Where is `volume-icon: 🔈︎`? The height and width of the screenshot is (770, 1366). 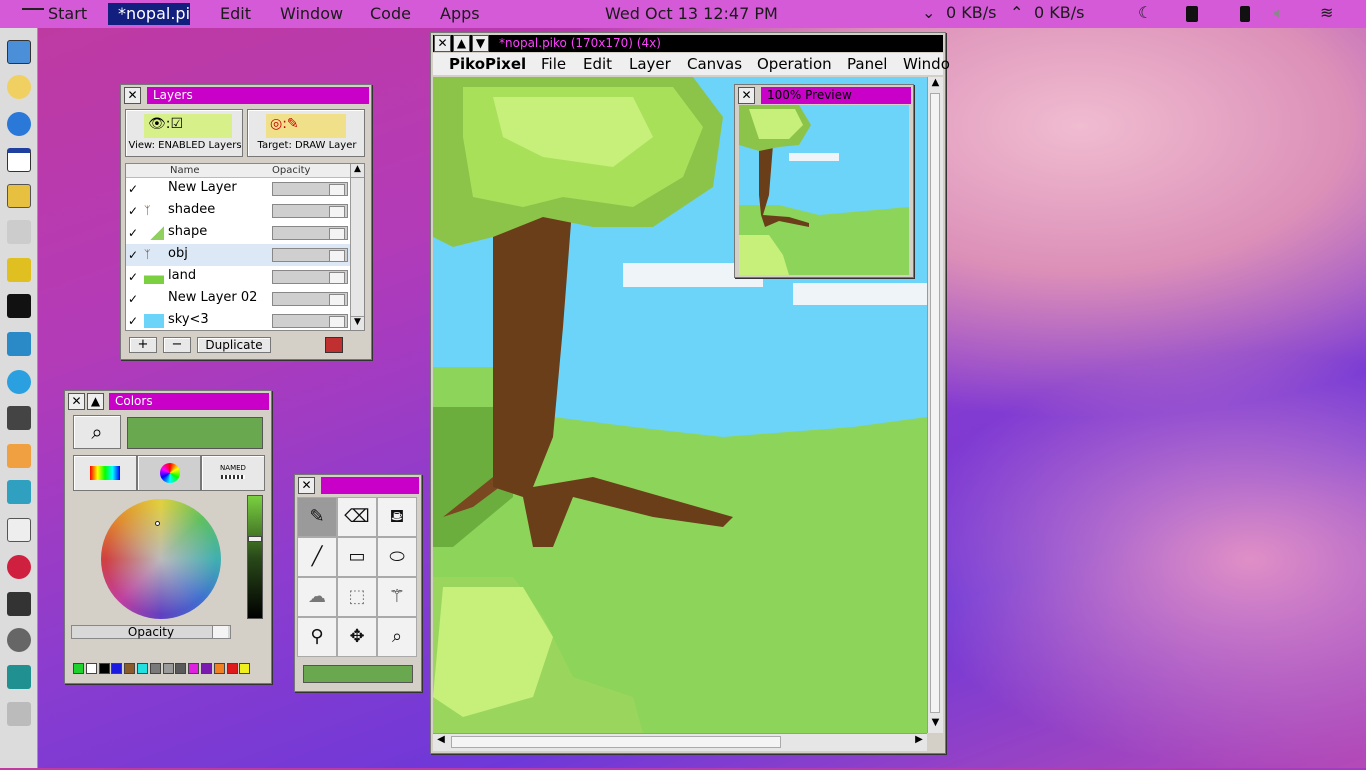
volume-icon: 🔈︎ is located at coordinates (1279, 13).